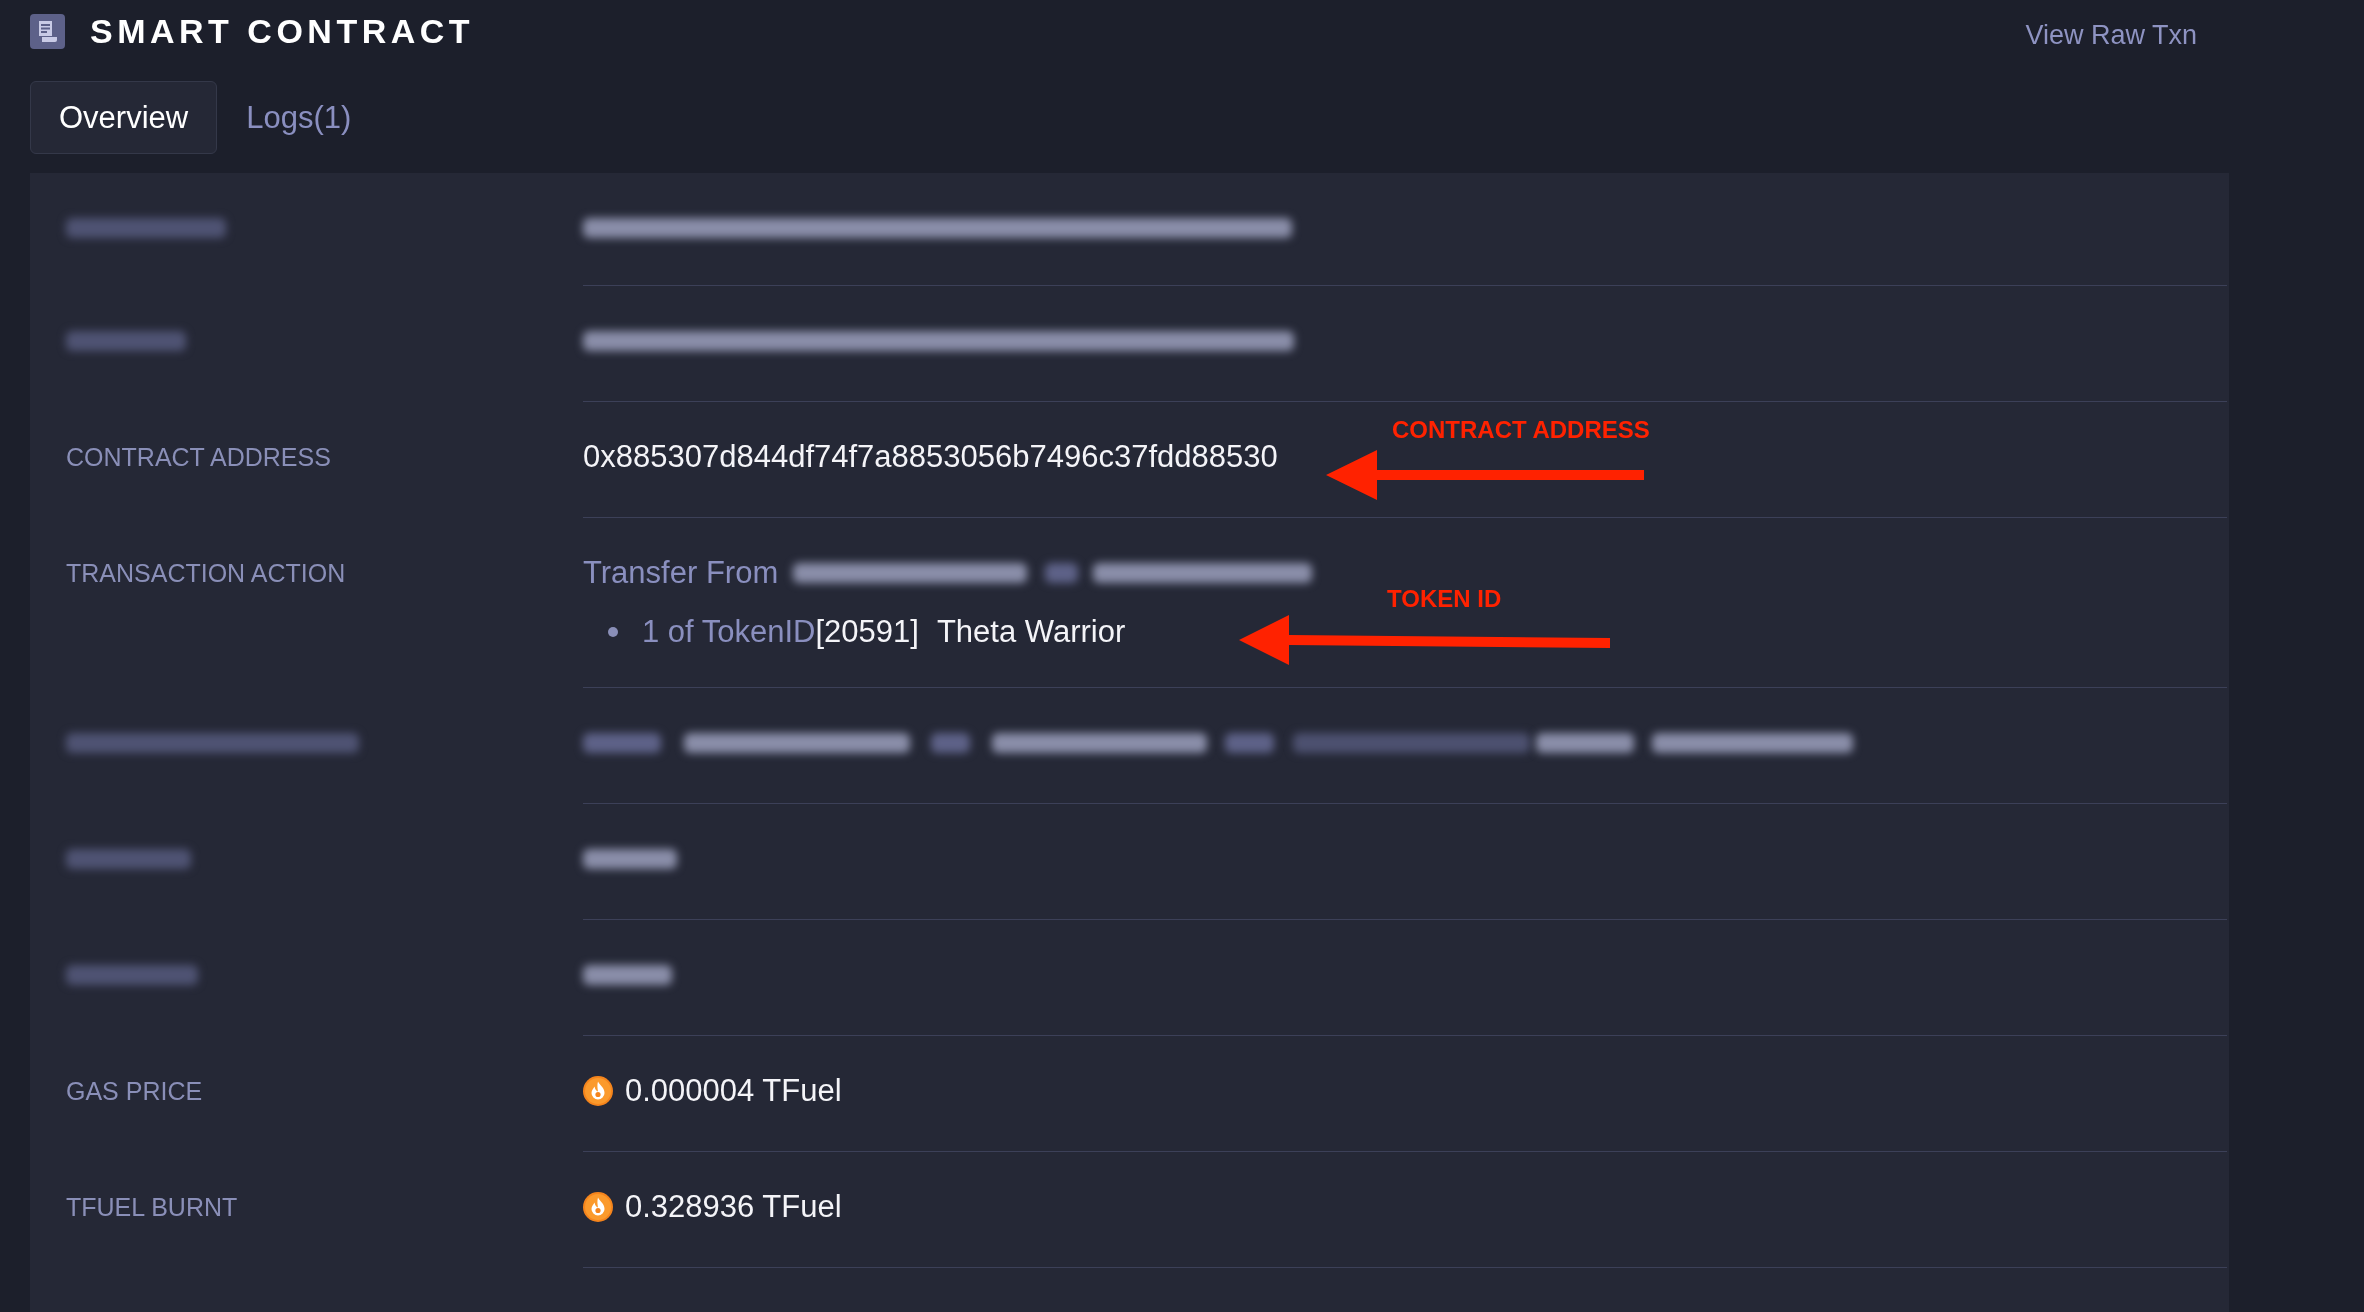 The image size is (2364, 1312). Describe the element at coordinates (733, 1207) in the screenshot. I see `amount-text: 0.328936 TFuel` at that location.